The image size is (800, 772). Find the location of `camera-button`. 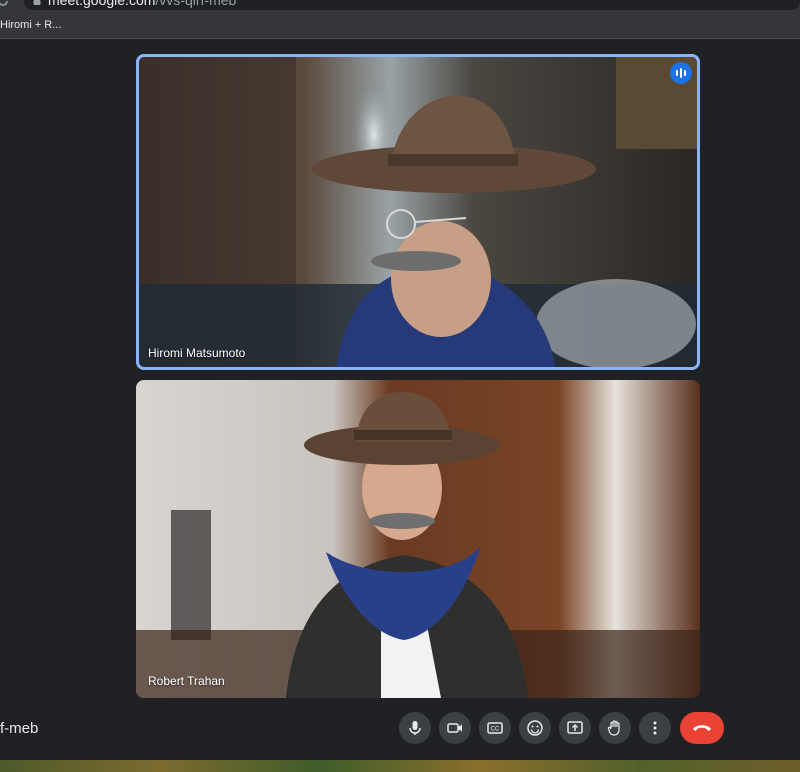

camera-button is located at coordinates (455, 728).